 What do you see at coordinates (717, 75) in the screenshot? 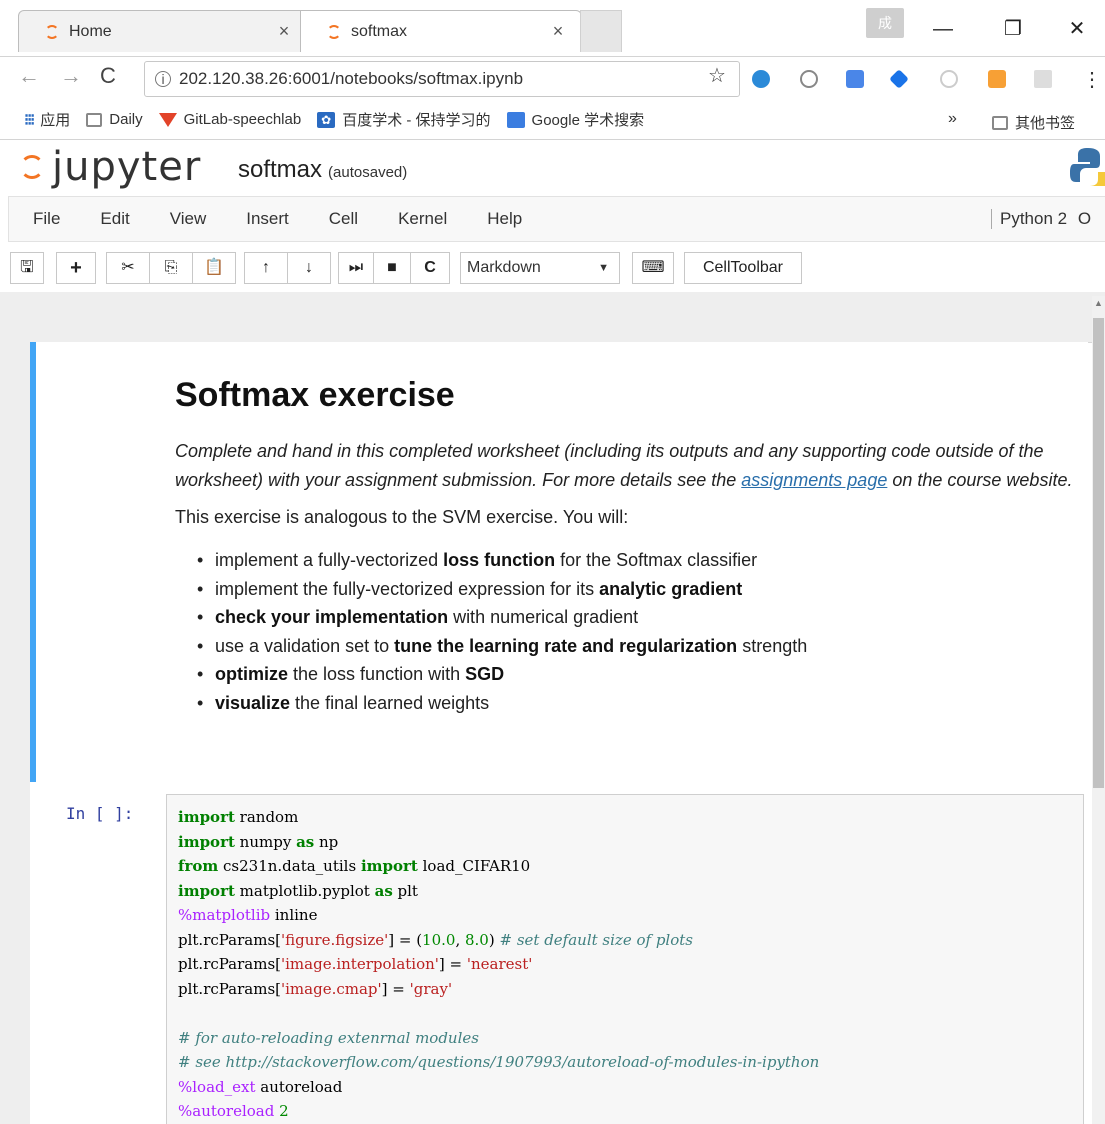
I see `bookmark-star-icon: ☆` at bounding box center [717, 75].